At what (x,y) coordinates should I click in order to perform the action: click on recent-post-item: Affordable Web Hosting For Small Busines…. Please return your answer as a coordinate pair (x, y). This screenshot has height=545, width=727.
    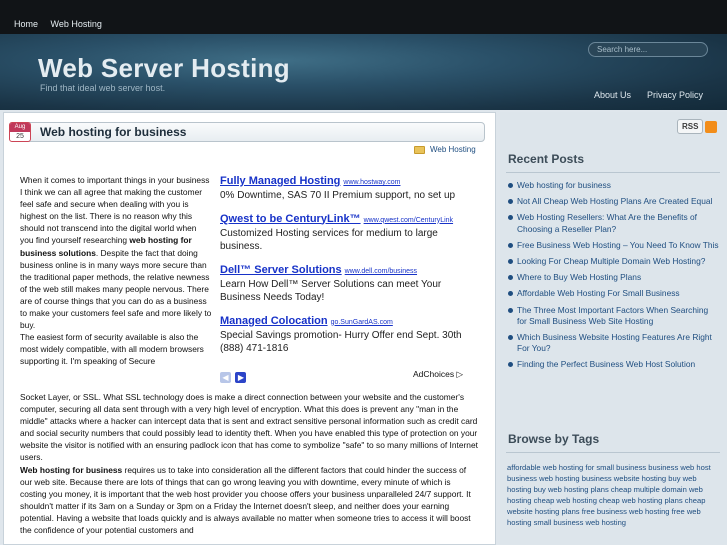
    Looking at the image, I should click on (614, 293).